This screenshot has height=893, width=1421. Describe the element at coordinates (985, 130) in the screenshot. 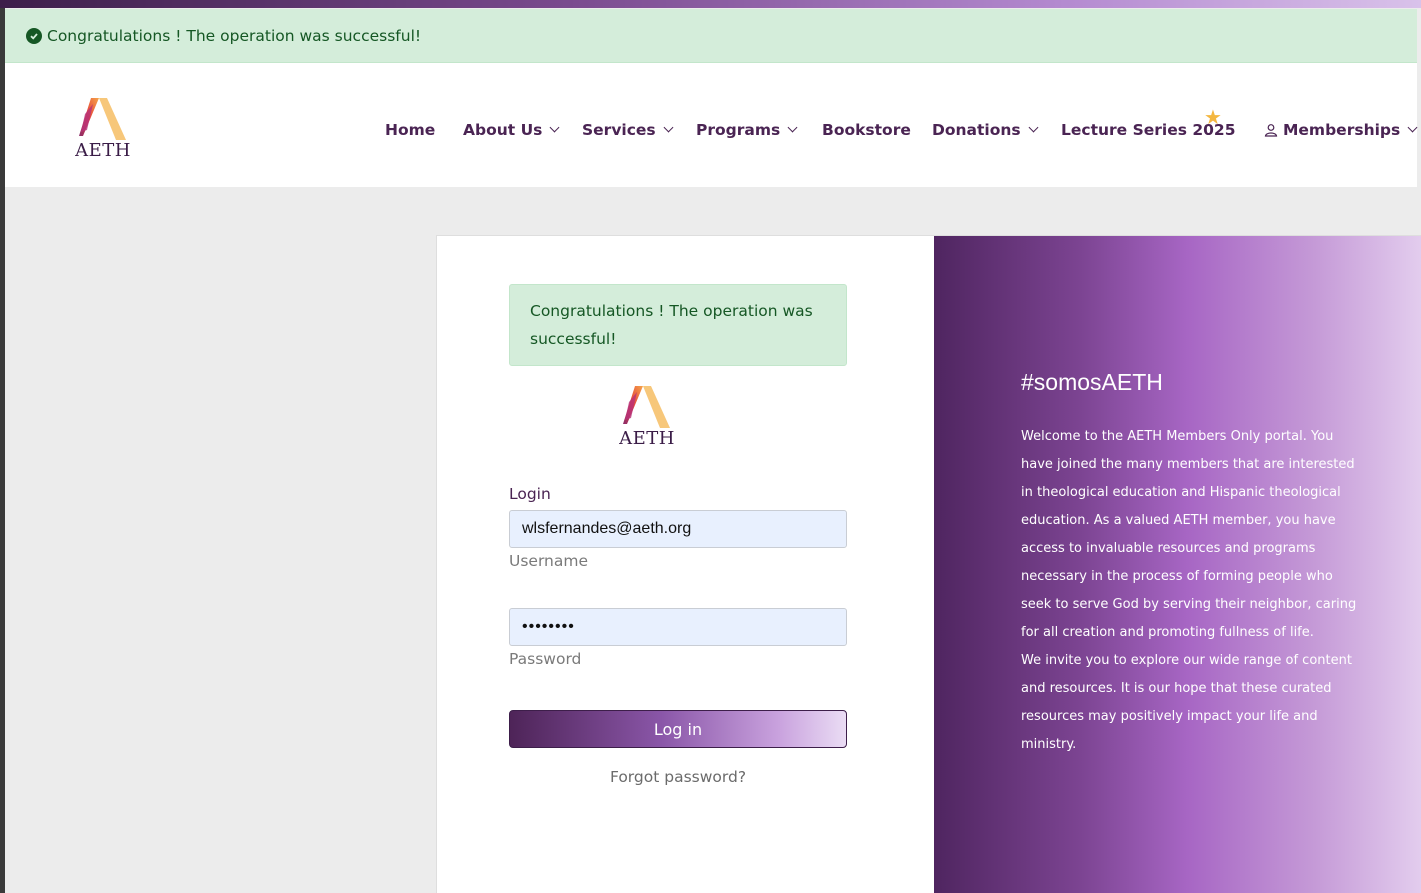

I see `nav-donations: Donations` at that location.